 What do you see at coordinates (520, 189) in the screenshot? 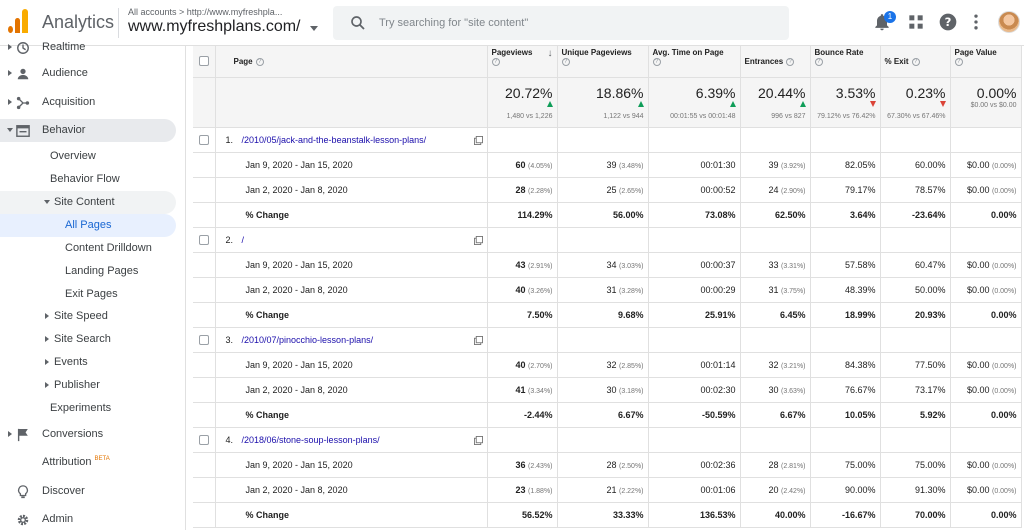
I see `metric-value: 28` at bounding box center [520, 189].